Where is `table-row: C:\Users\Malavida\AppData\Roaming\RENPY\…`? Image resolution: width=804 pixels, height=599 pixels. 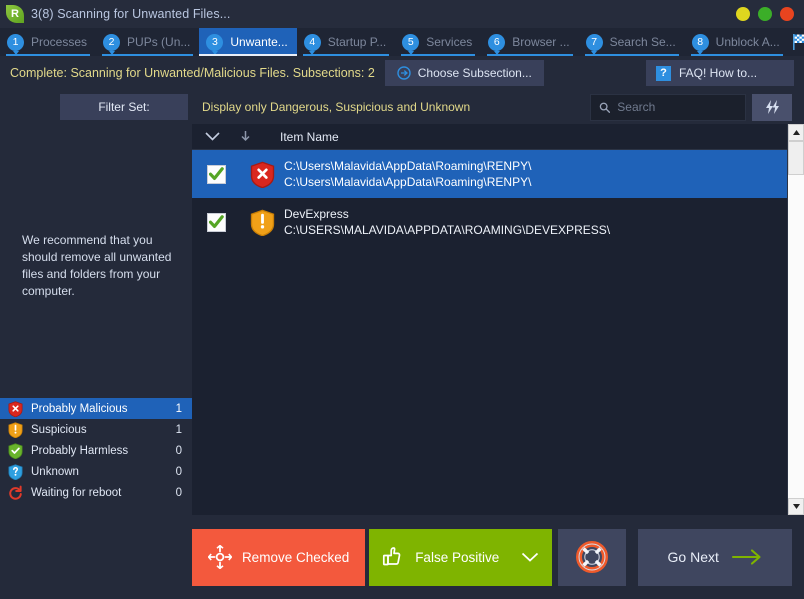
table-row: C:\Users\Malavida\AppData\Roaming\RENPY\… is located at coordinates (489, 174).